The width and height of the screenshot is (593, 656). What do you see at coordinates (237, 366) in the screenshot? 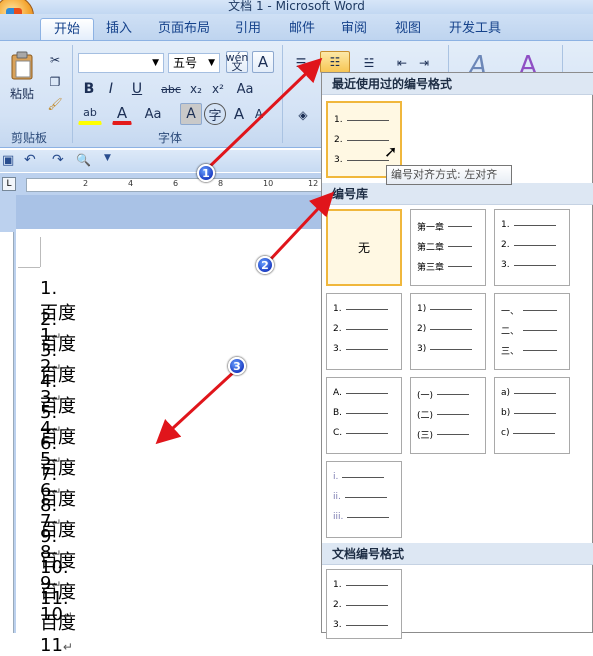
I see `annotation-marker-3: 3` at bounding box center [237, 366].